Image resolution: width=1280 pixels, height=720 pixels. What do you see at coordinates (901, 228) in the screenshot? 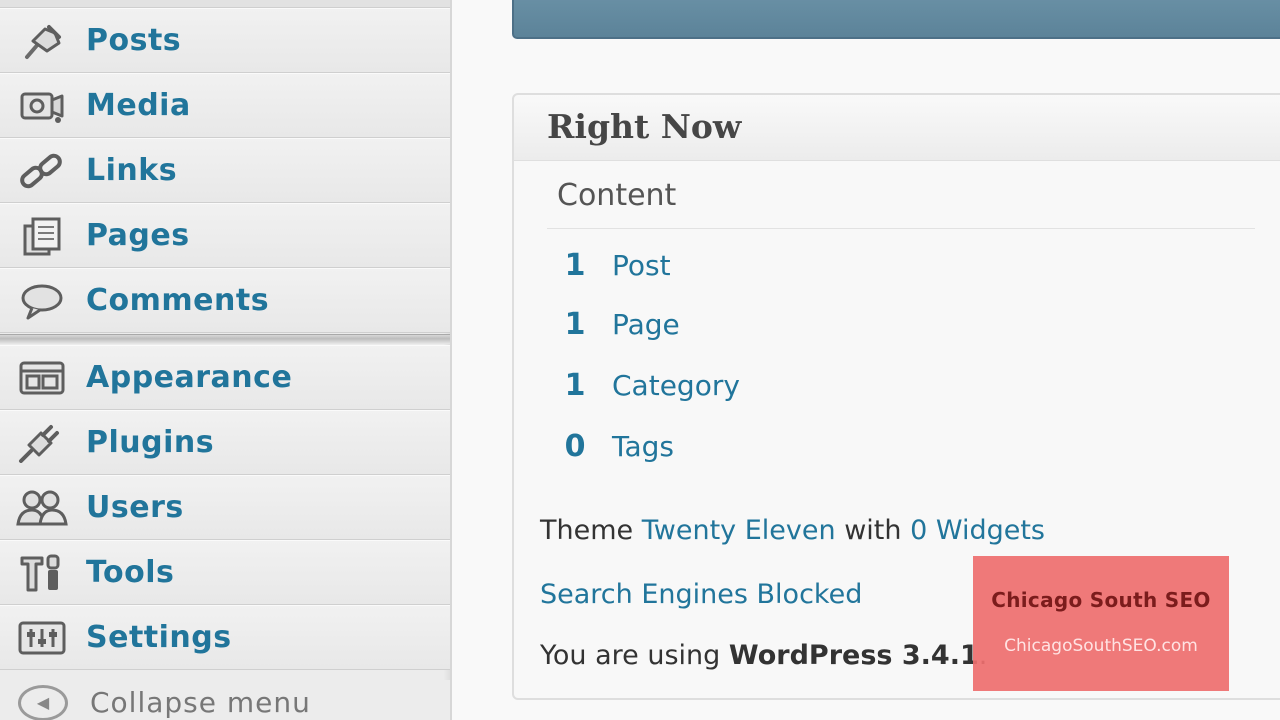
I see `content-divider` at bounding box center [901, 228].